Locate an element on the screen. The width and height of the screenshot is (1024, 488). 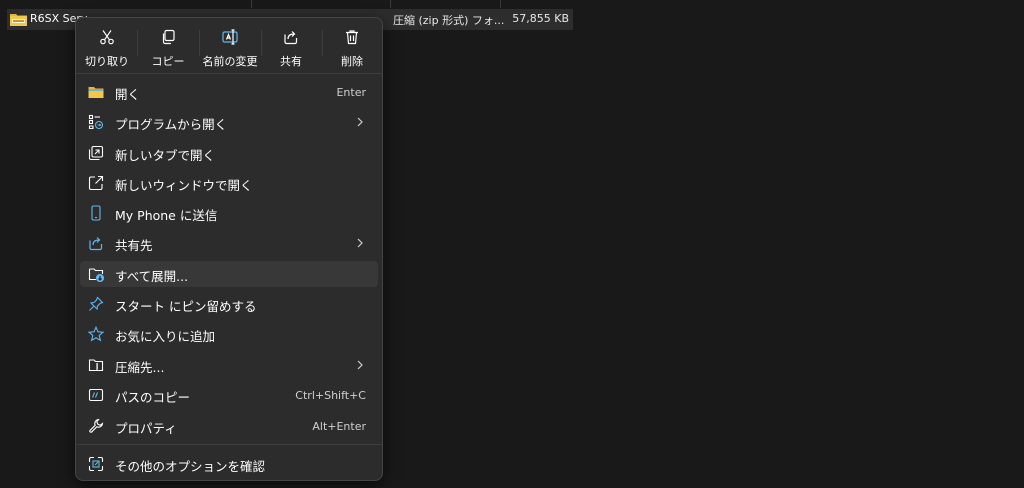
menu-item-label: その他のオプションを確認 is located at coordinates (190, 466).